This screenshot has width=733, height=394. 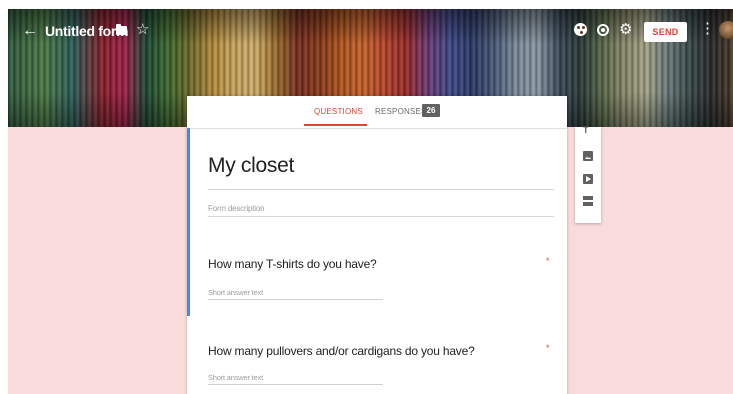 I want to click on form-tabs: QUESTIONS RESPONSES 26, so click(x=377, y=112).